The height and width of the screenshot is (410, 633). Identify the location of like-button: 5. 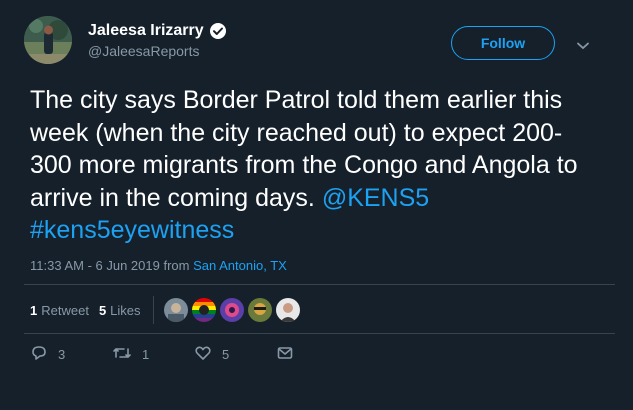
(235, 354).